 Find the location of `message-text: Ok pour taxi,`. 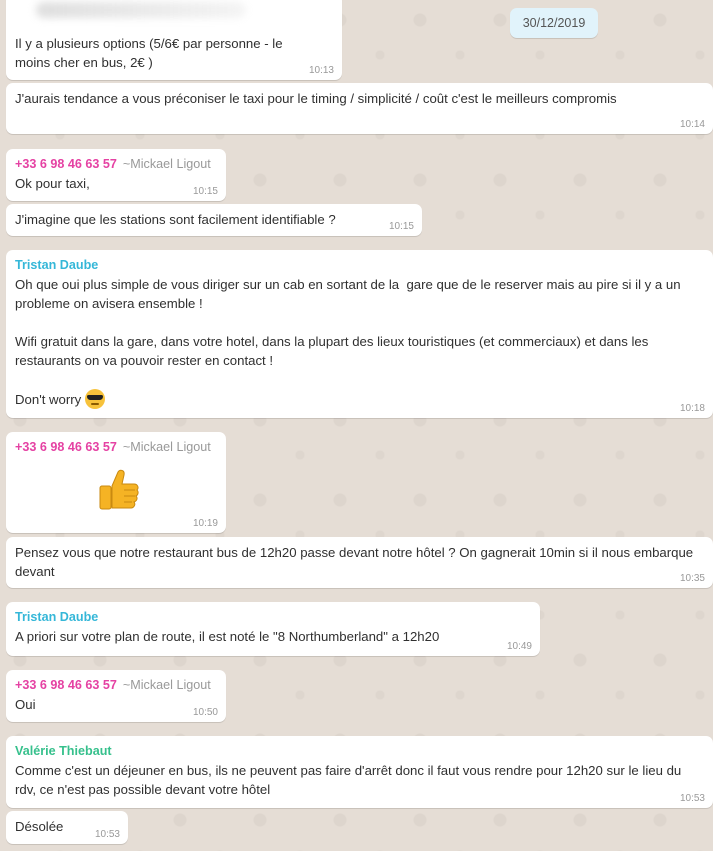

message-text: Ok pour taxi, is located at coordinates (52, 183).